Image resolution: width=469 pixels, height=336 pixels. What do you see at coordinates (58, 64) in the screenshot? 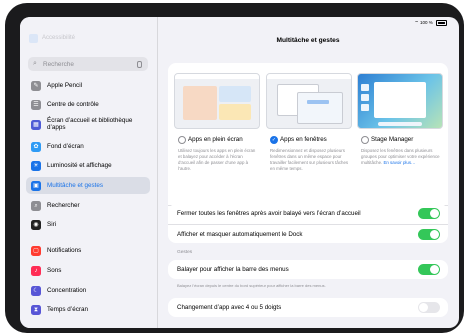
I see `search-placeholder: Recherche` at bounding box center [58, 64].